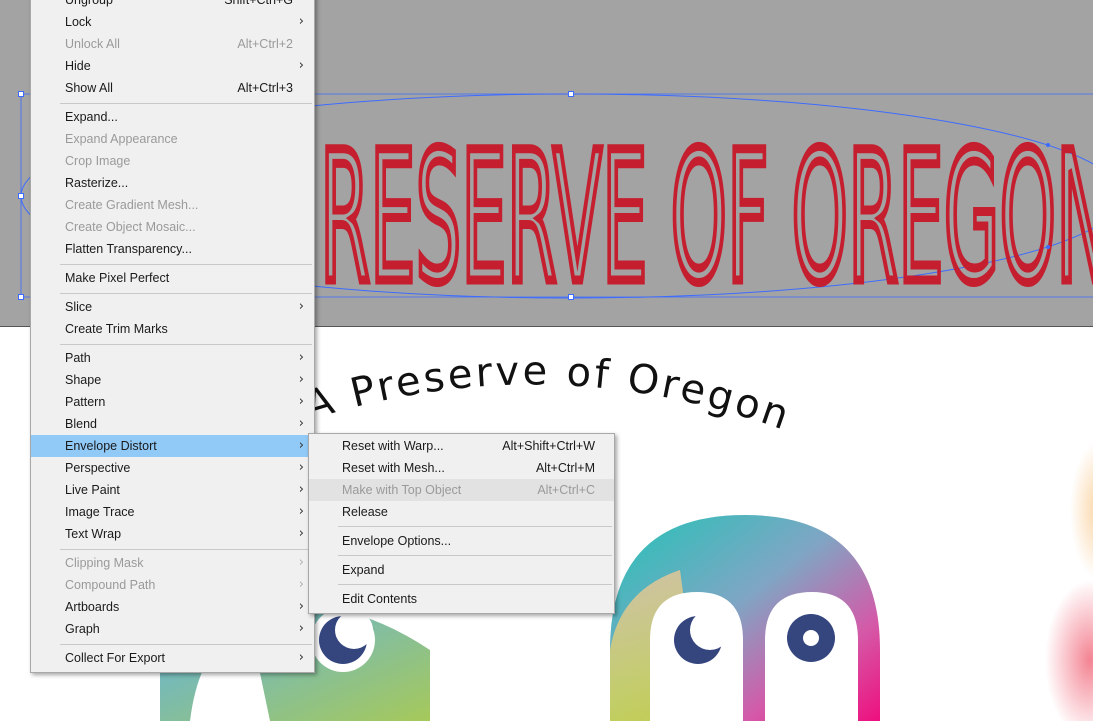  I want to click on menu-item-label: Blend, so click(81, 424).